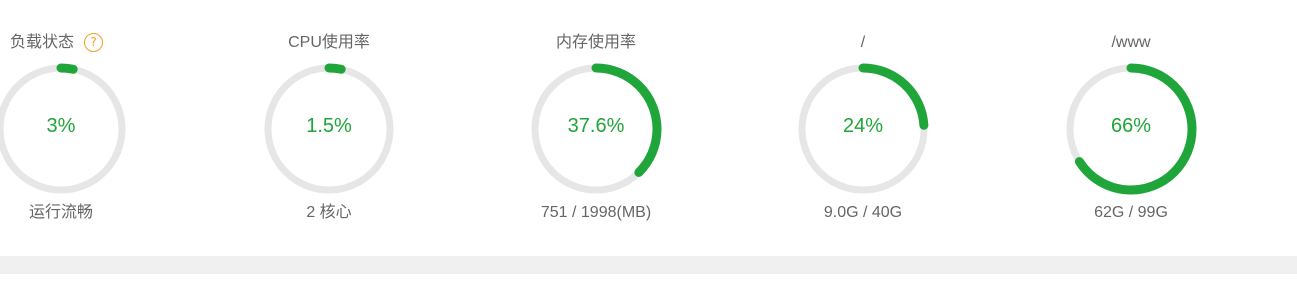 The height and width of the screenshot is (284, 1297). I want to click on section-divider, so click(648, 265).